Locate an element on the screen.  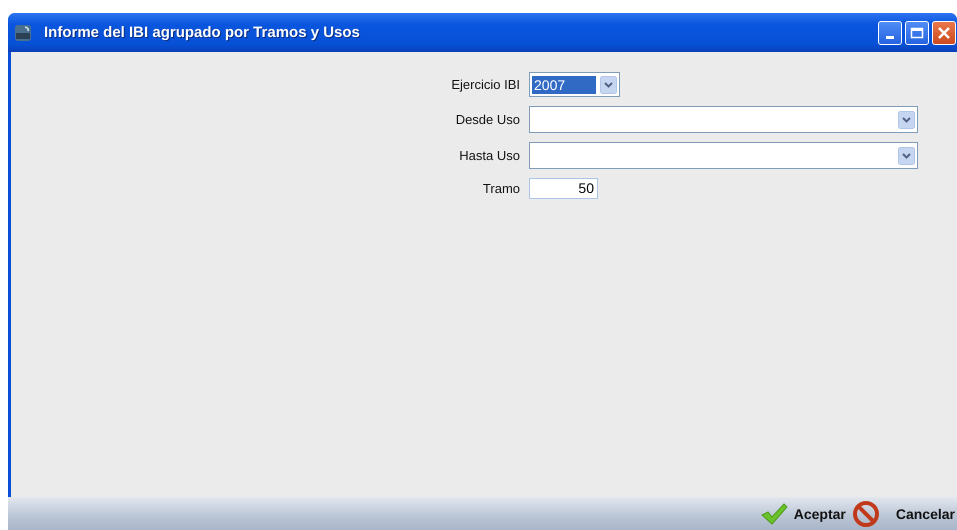
window-title: Informe del IBI agrupado por Tramos y Usos is located at coordinates (202, 32).